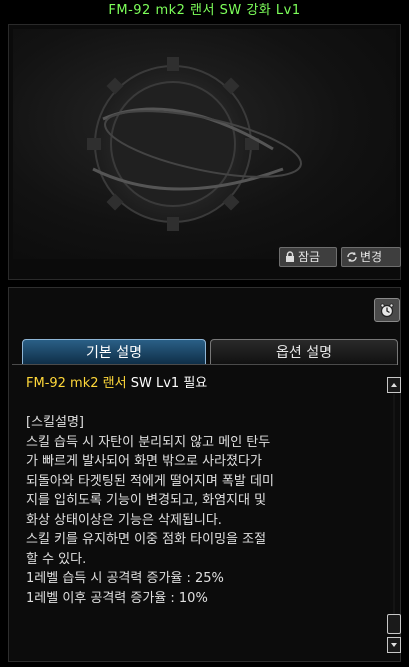  What do you see at coordinates (394, 504) in the screenshot?
I see `scrollbar-track` at bounding box center [394, 504].